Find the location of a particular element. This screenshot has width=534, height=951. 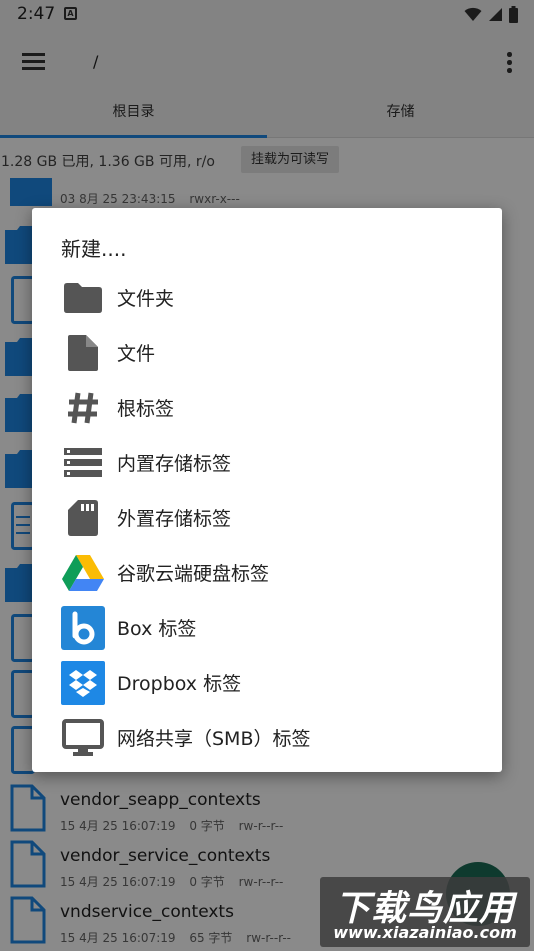

option-file: 文件 is located at coordinates (267, 352).